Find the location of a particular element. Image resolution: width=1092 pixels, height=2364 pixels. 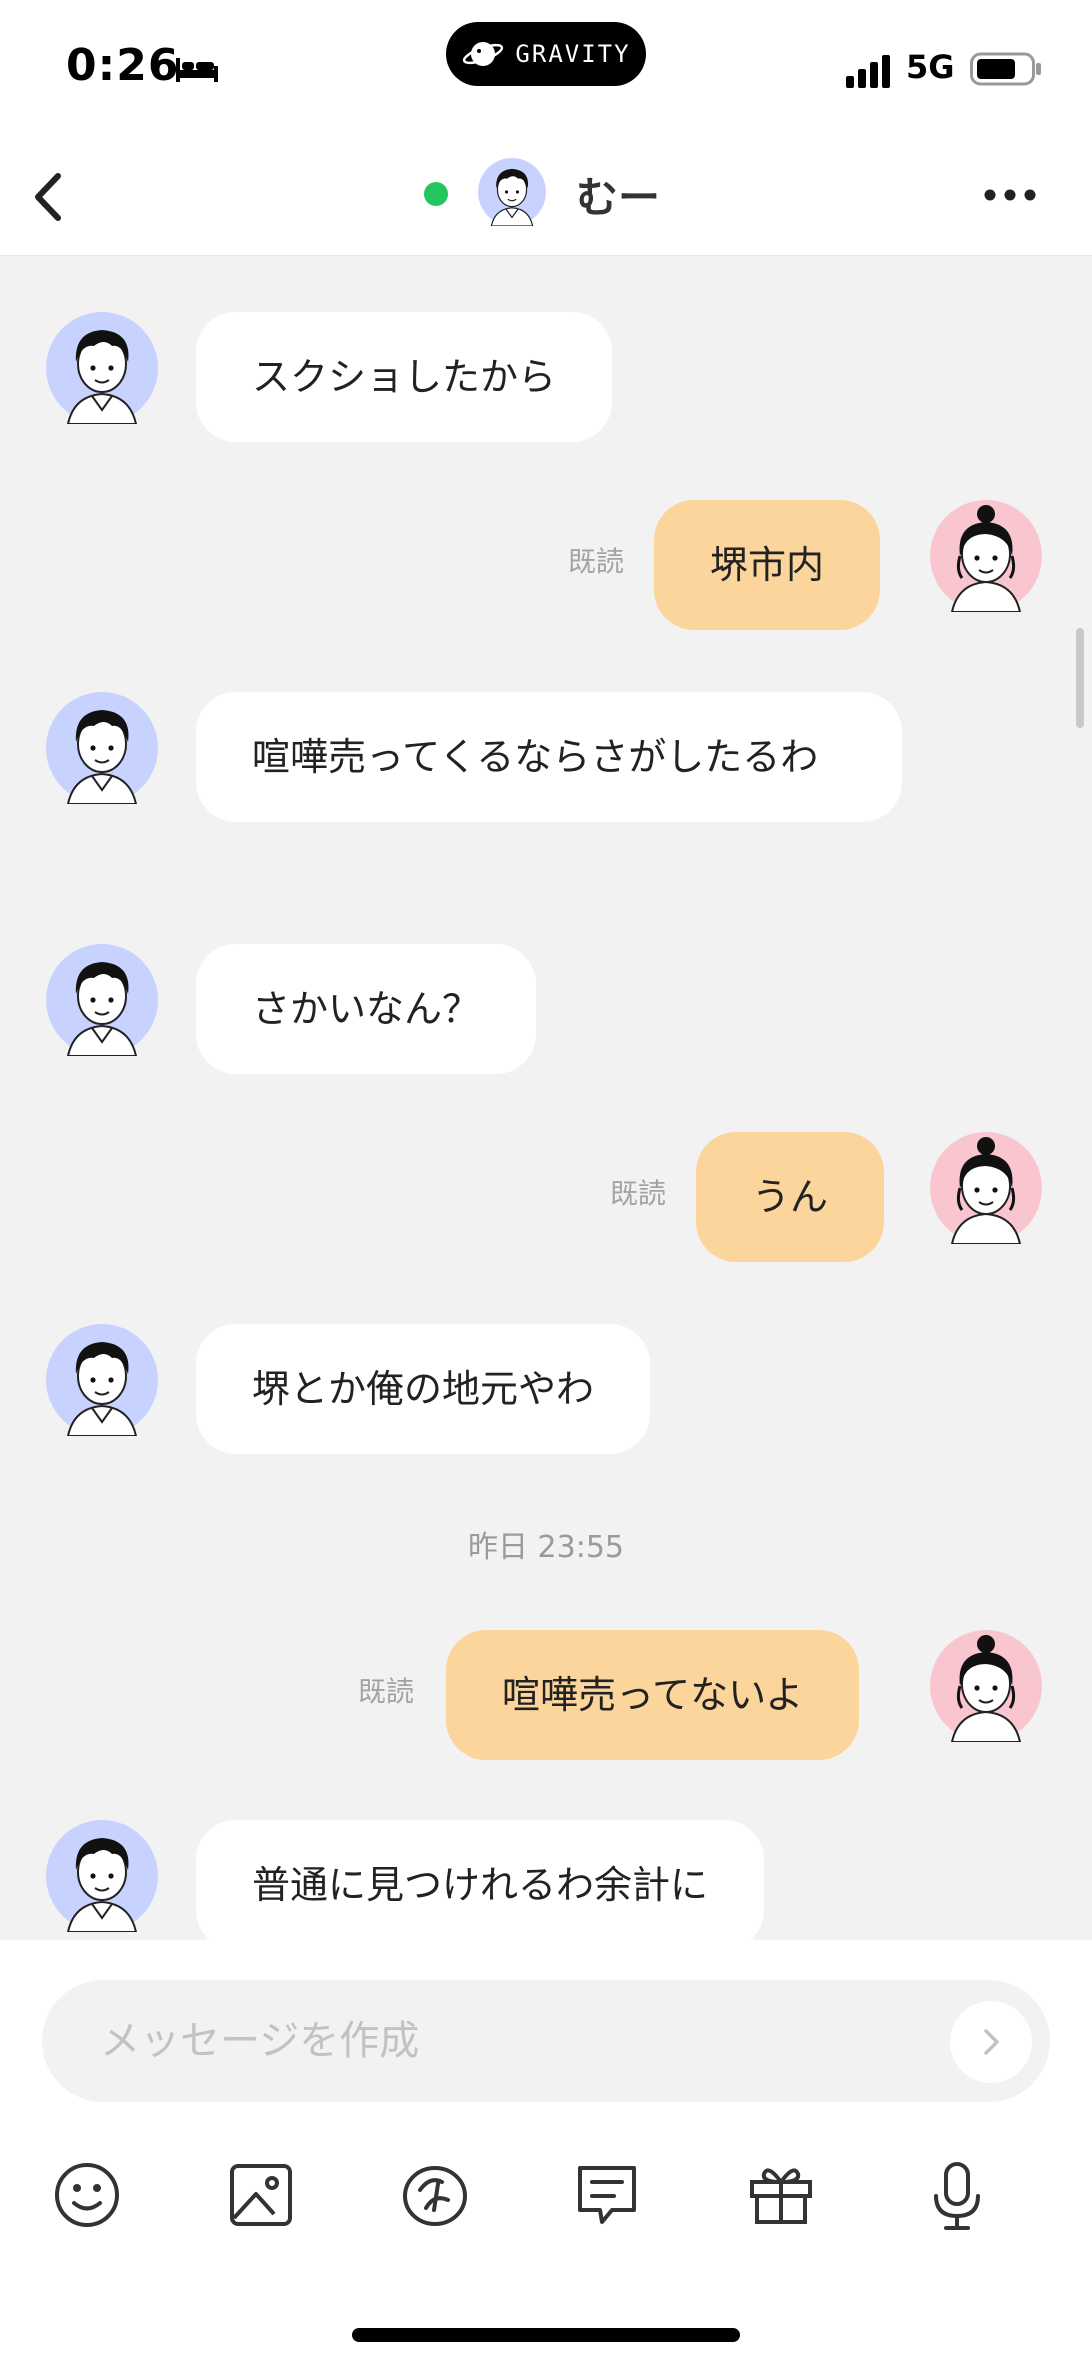

sticker-icon is located at coordinates (435, 2195).